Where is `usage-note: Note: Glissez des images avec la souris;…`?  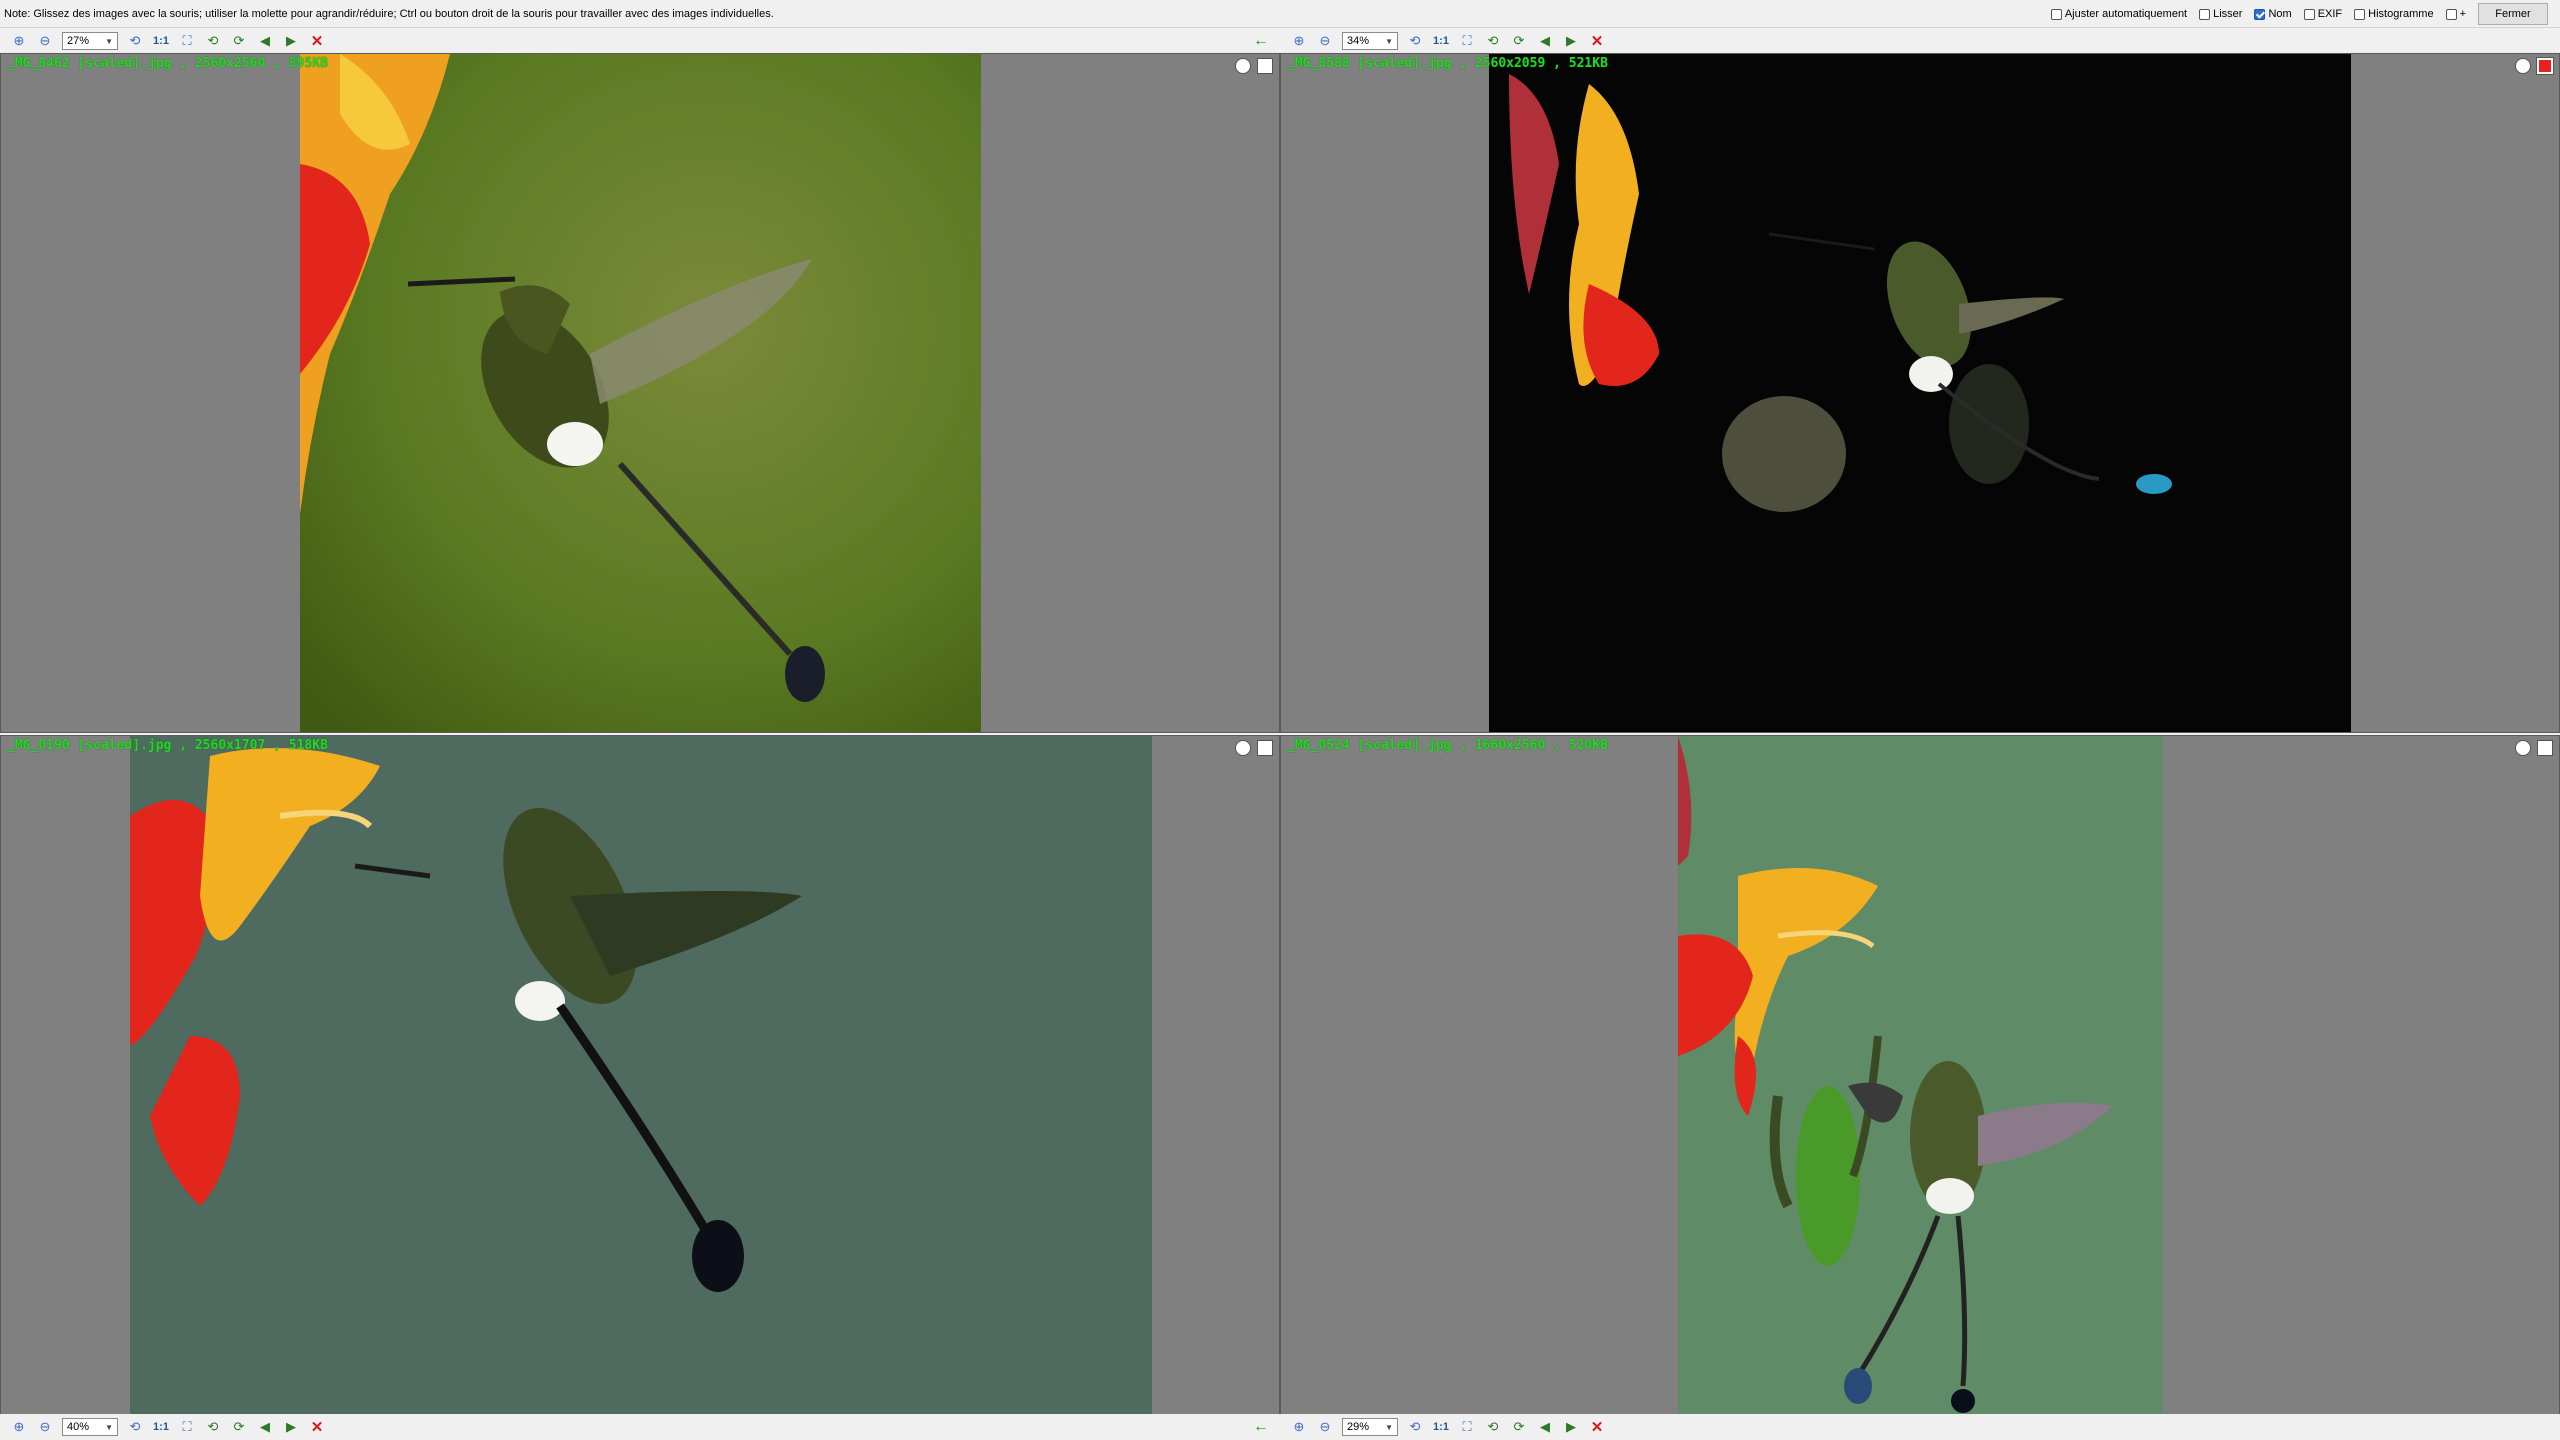
usage-note: Note: Glissez des images avec la souris;… is located at coordinates (389, 14).